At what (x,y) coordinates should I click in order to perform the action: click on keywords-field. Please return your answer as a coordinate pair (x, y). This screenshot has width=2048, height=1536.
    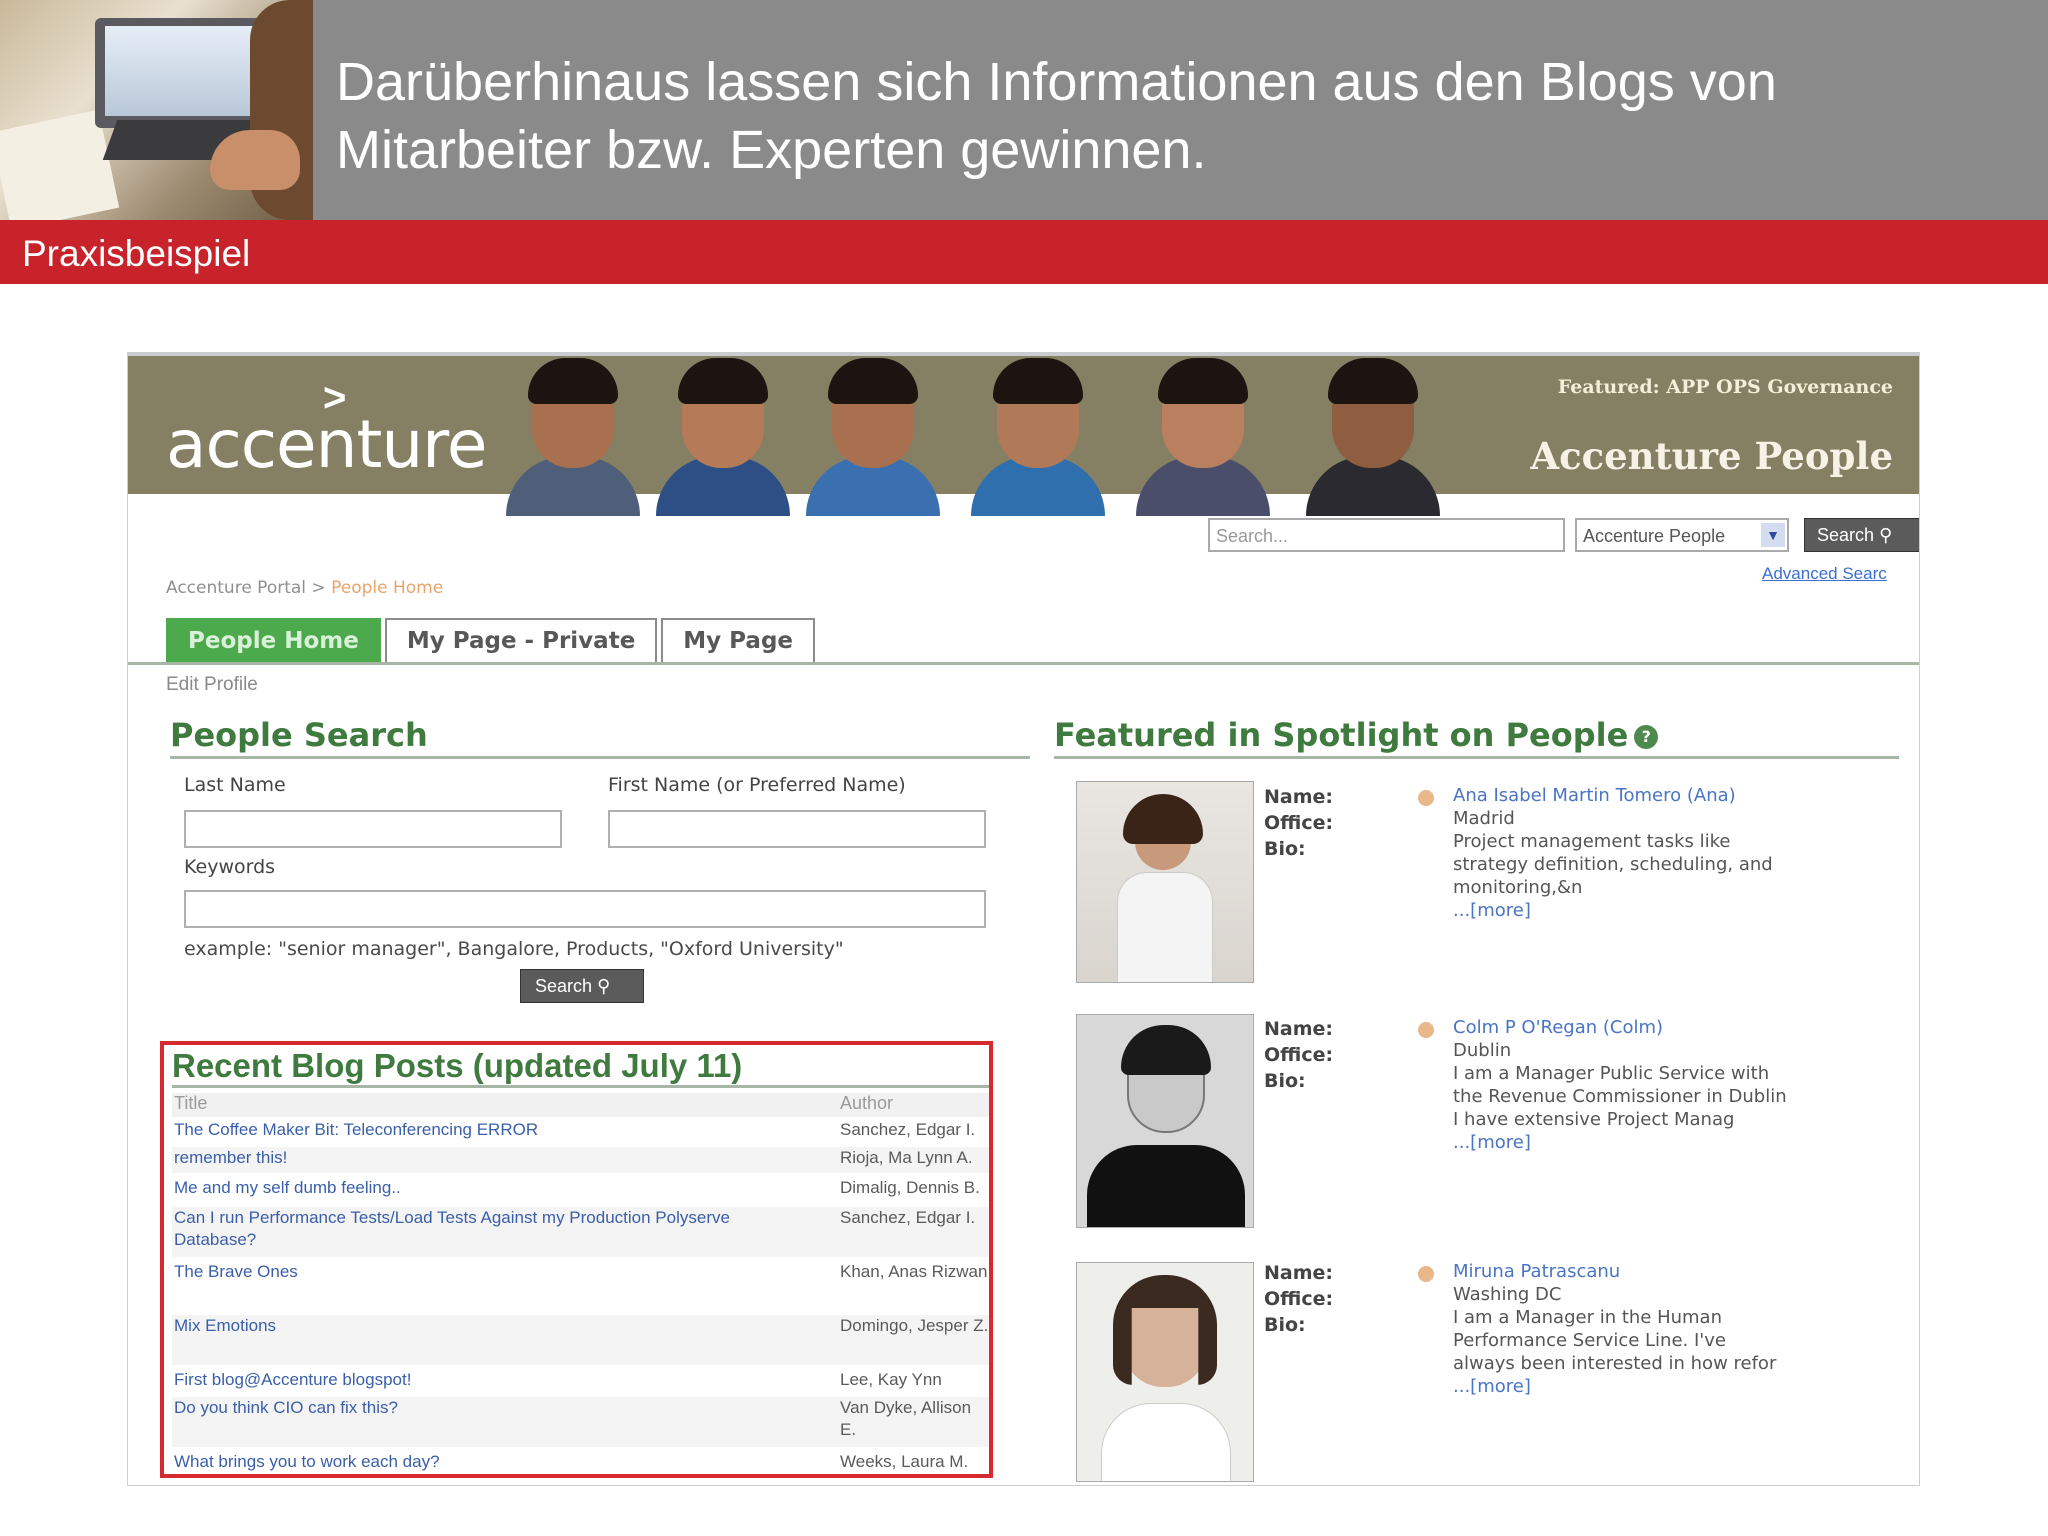
    Looking at the image, I should click on (585, 909).